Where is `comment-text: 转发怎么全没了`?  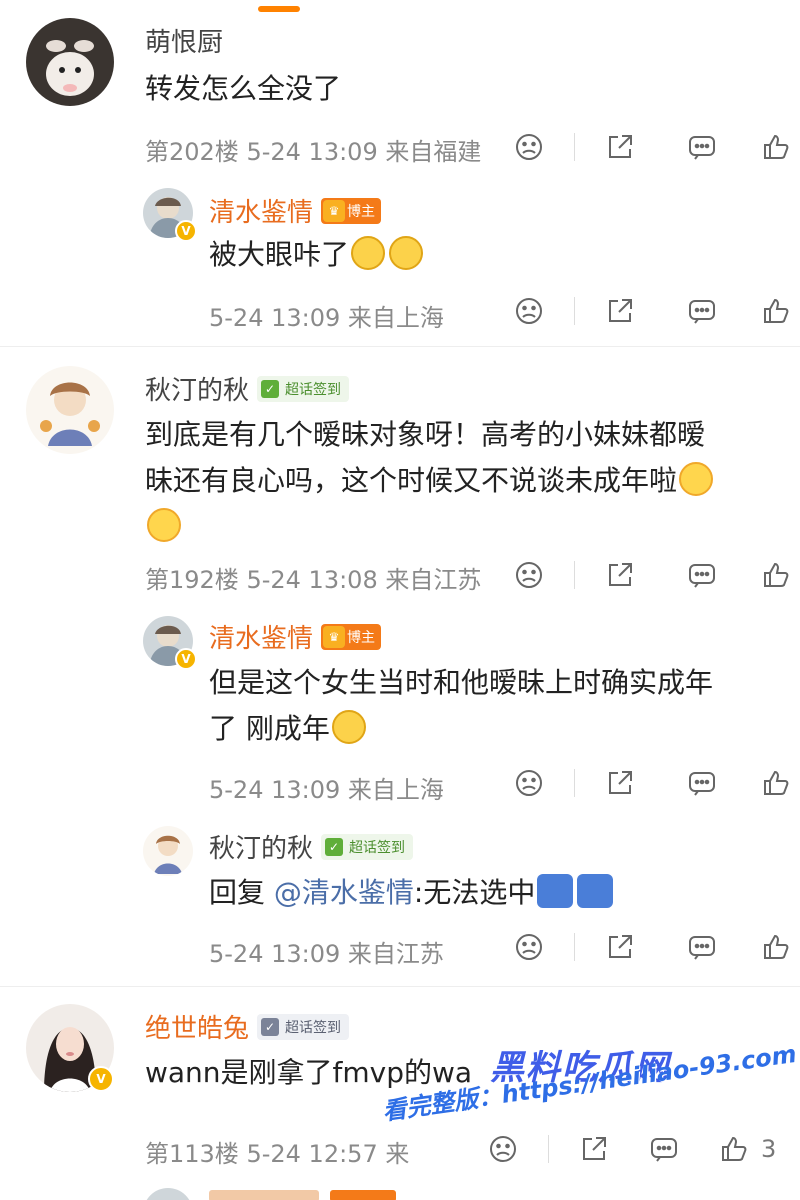
comment-text: 转发怎么全没了 is located at coordinates (243, 88).